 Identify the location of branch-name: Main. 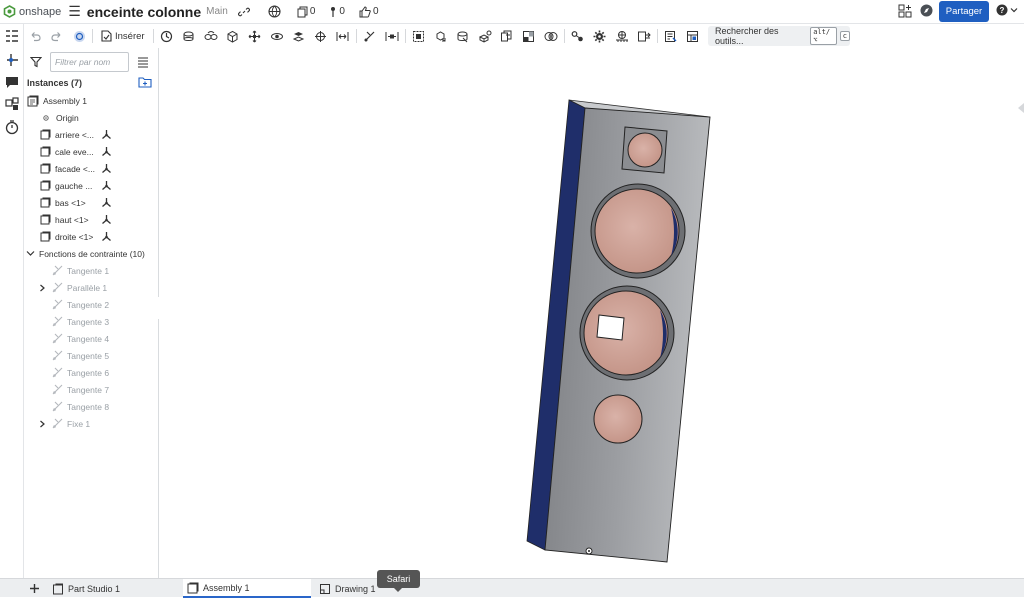
(217, 11).